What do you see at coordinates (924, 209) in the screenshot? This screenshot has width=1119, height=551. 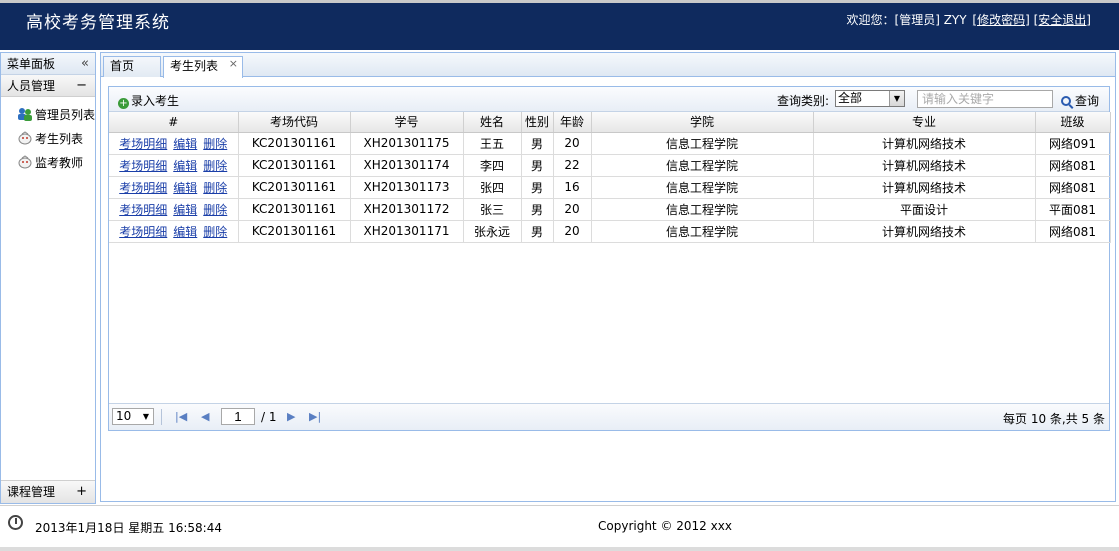 I see `cell-major: 平面设计` at bounding box center [924, 209].